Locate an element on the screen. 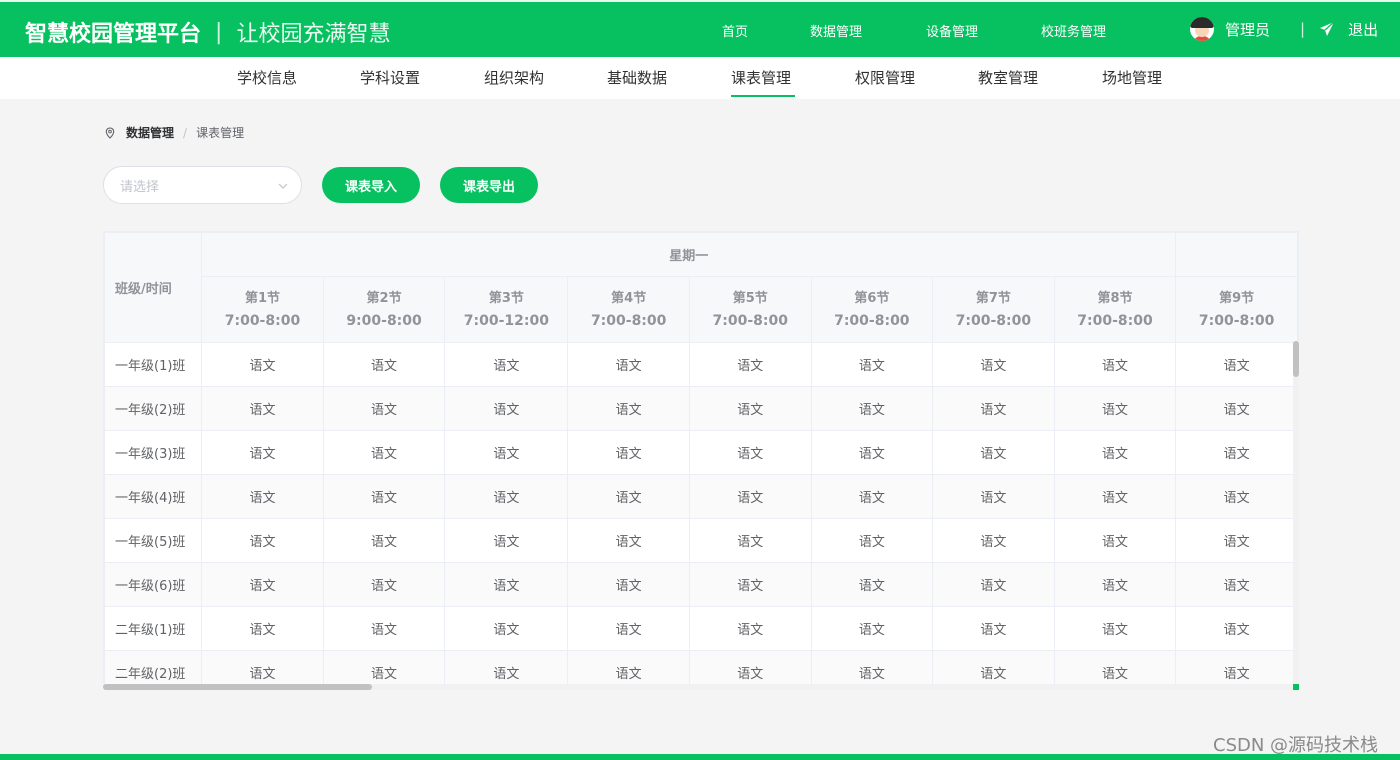  subnav-timetable-management: 课表管理 is located at coordinates (761, 77).